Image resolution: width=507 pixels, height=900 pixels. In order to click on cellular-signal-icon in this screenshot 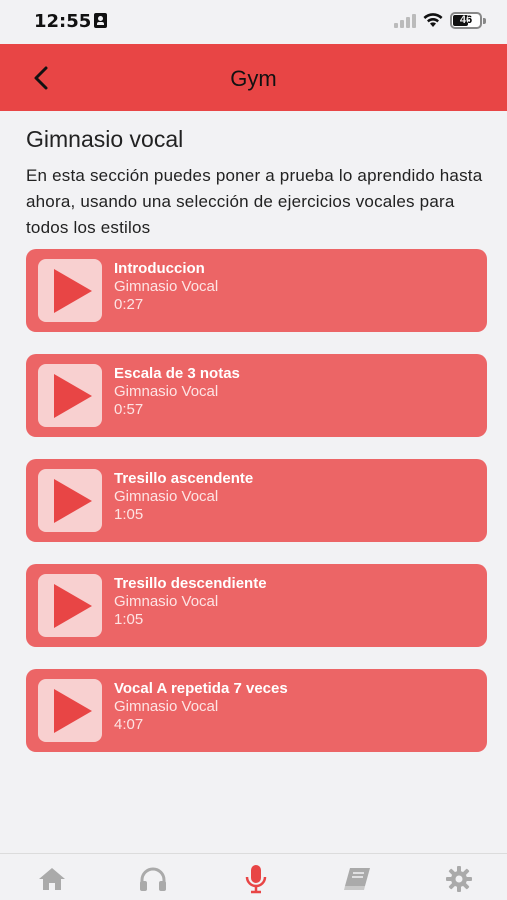, I will do `click(405, 21)`.